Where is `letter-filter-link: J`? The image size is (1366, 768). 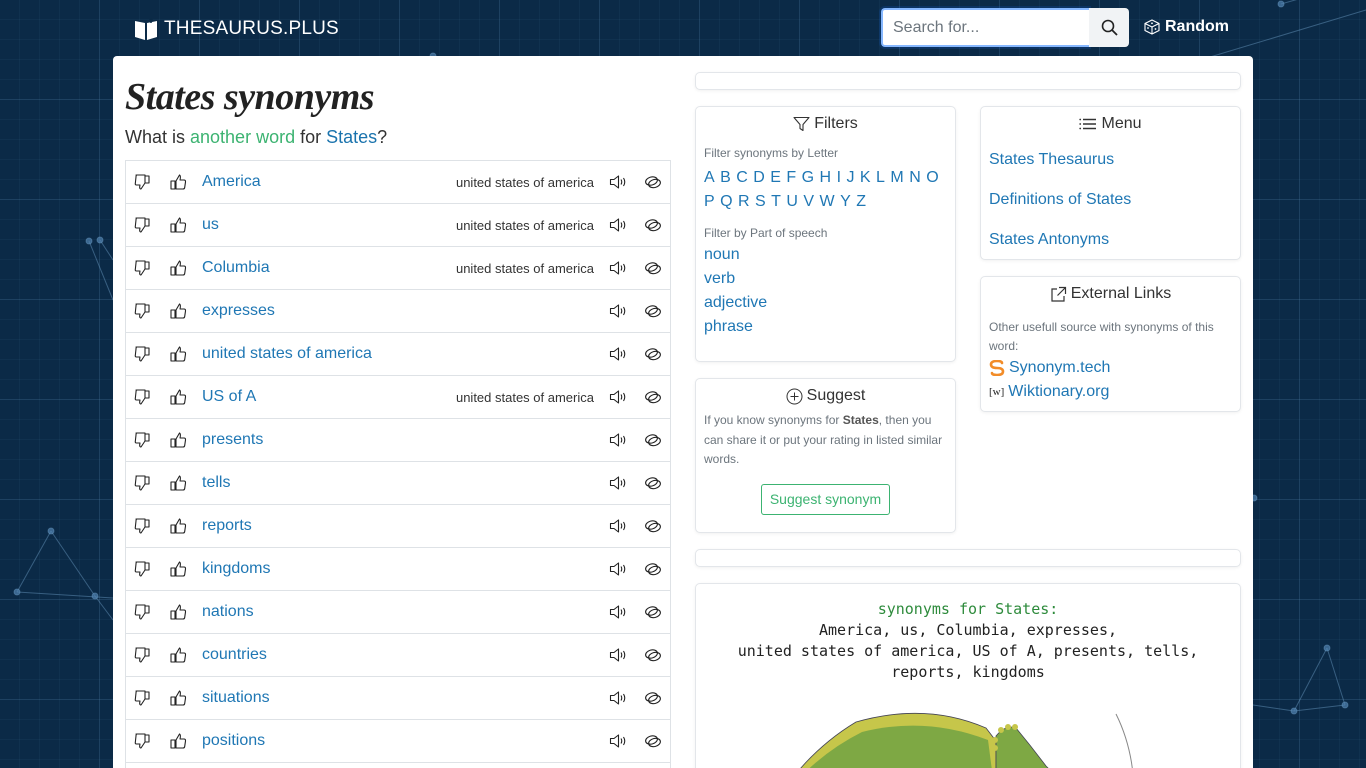 letter-filter-link: J is located at coordinates (850, 177).